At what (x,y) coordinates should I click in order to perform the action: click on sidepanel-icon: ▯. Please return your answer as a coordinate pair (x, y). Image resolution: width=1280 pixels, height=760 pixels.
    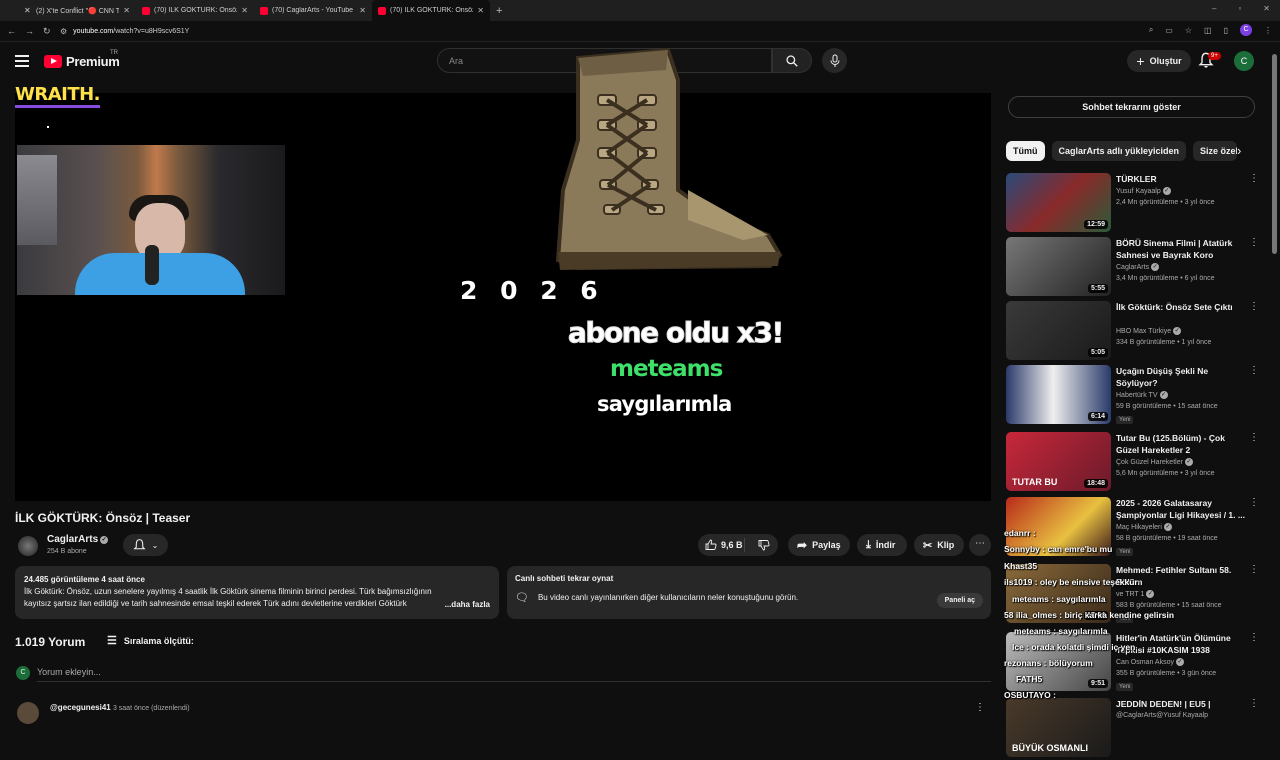
    Looking at the image, I should click on (1226, 30).